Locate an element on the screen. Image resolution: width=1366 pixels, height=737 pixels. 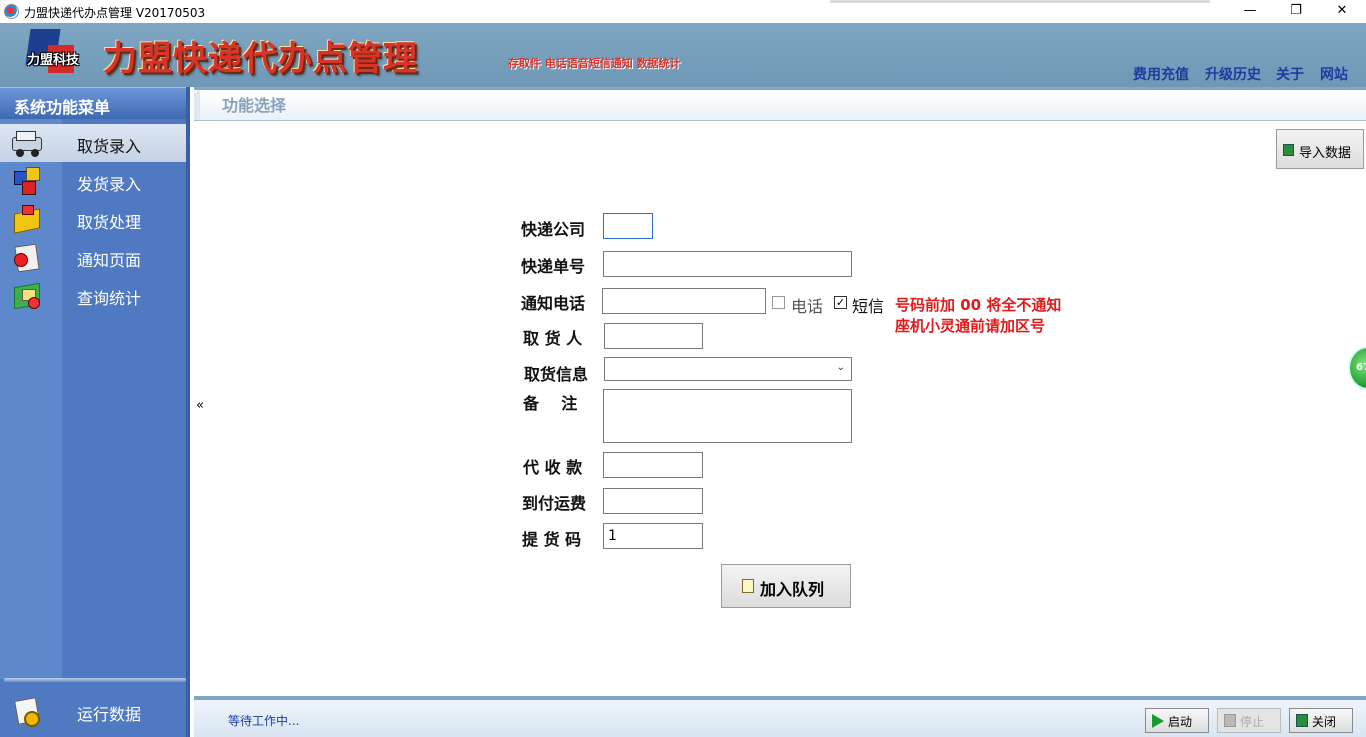
box-icon is located at coordinates (27, 219).